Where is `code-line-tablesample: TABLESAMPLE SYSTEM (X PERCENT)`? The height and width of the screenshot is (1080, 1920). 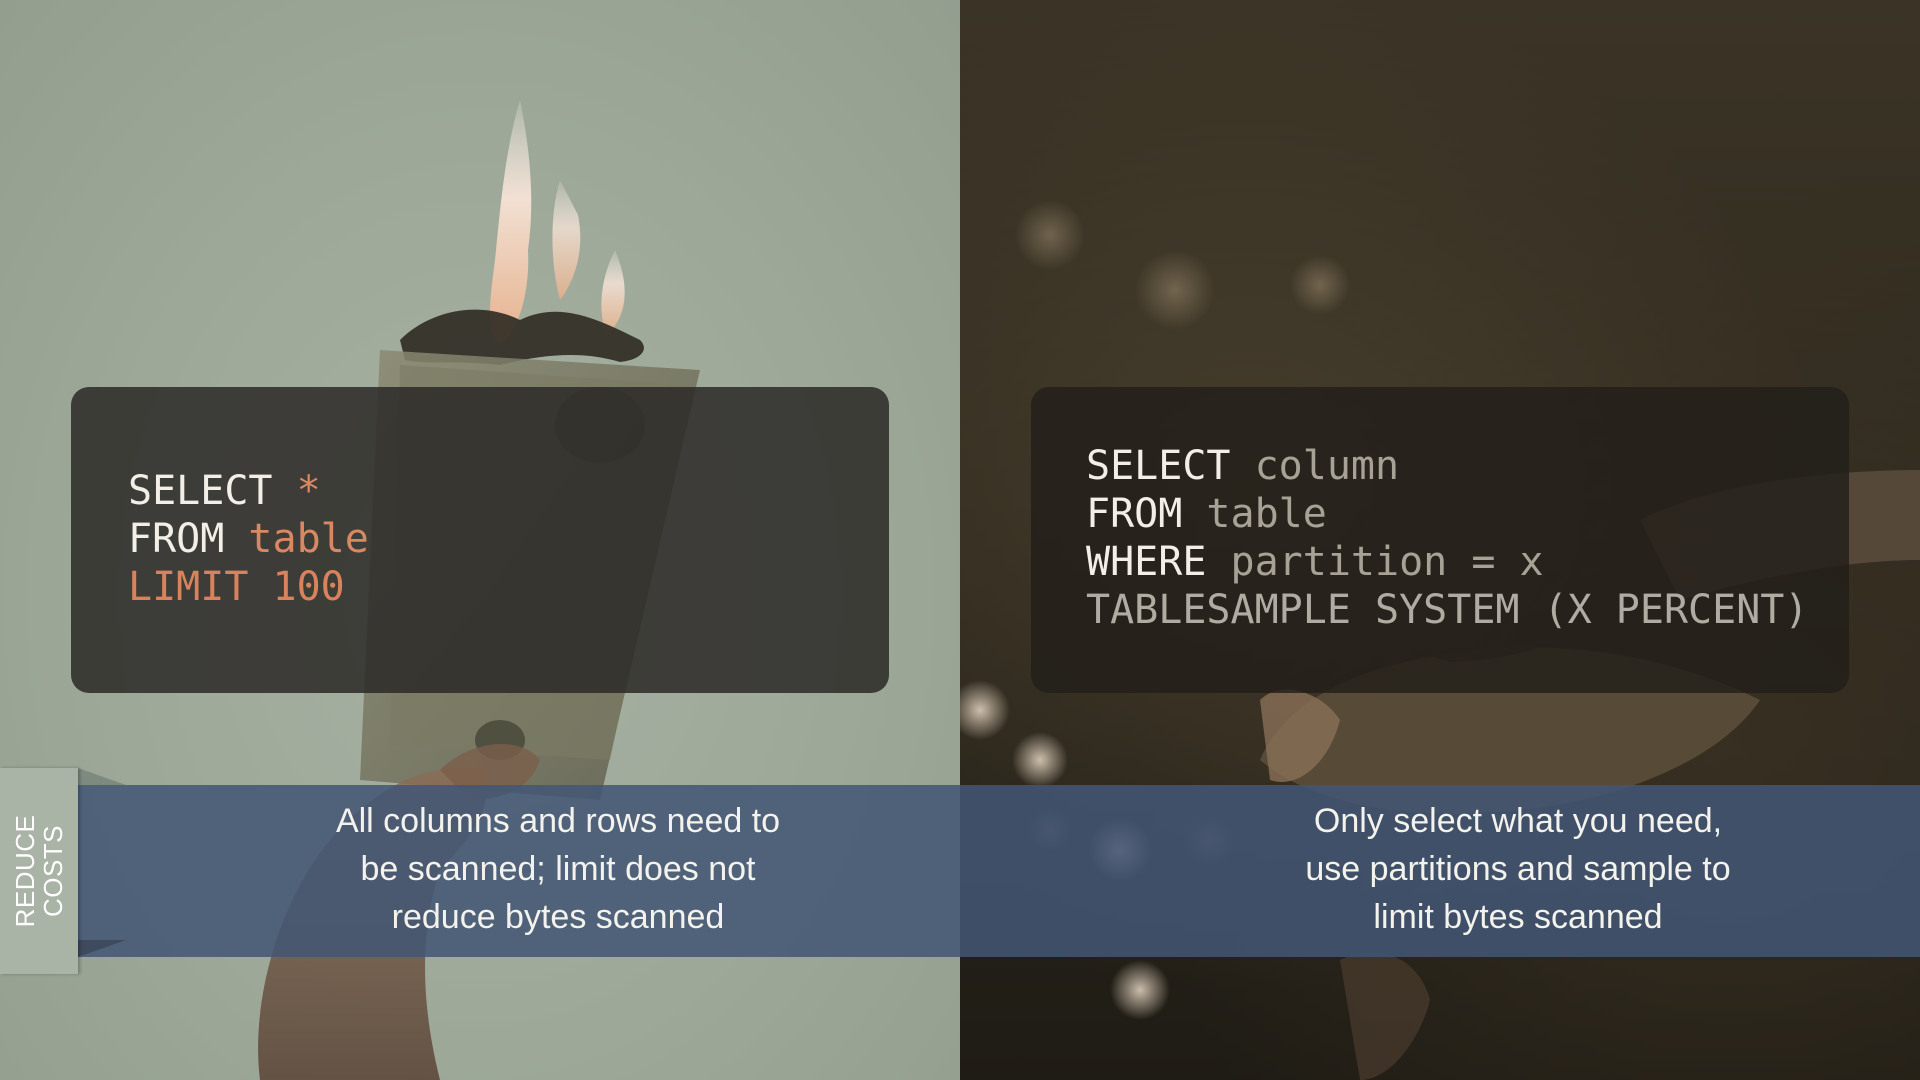
code-line-tablesample: TABLESAMPLE SYSTEM (X PERCENT) is located at coordinates (1447, 610).